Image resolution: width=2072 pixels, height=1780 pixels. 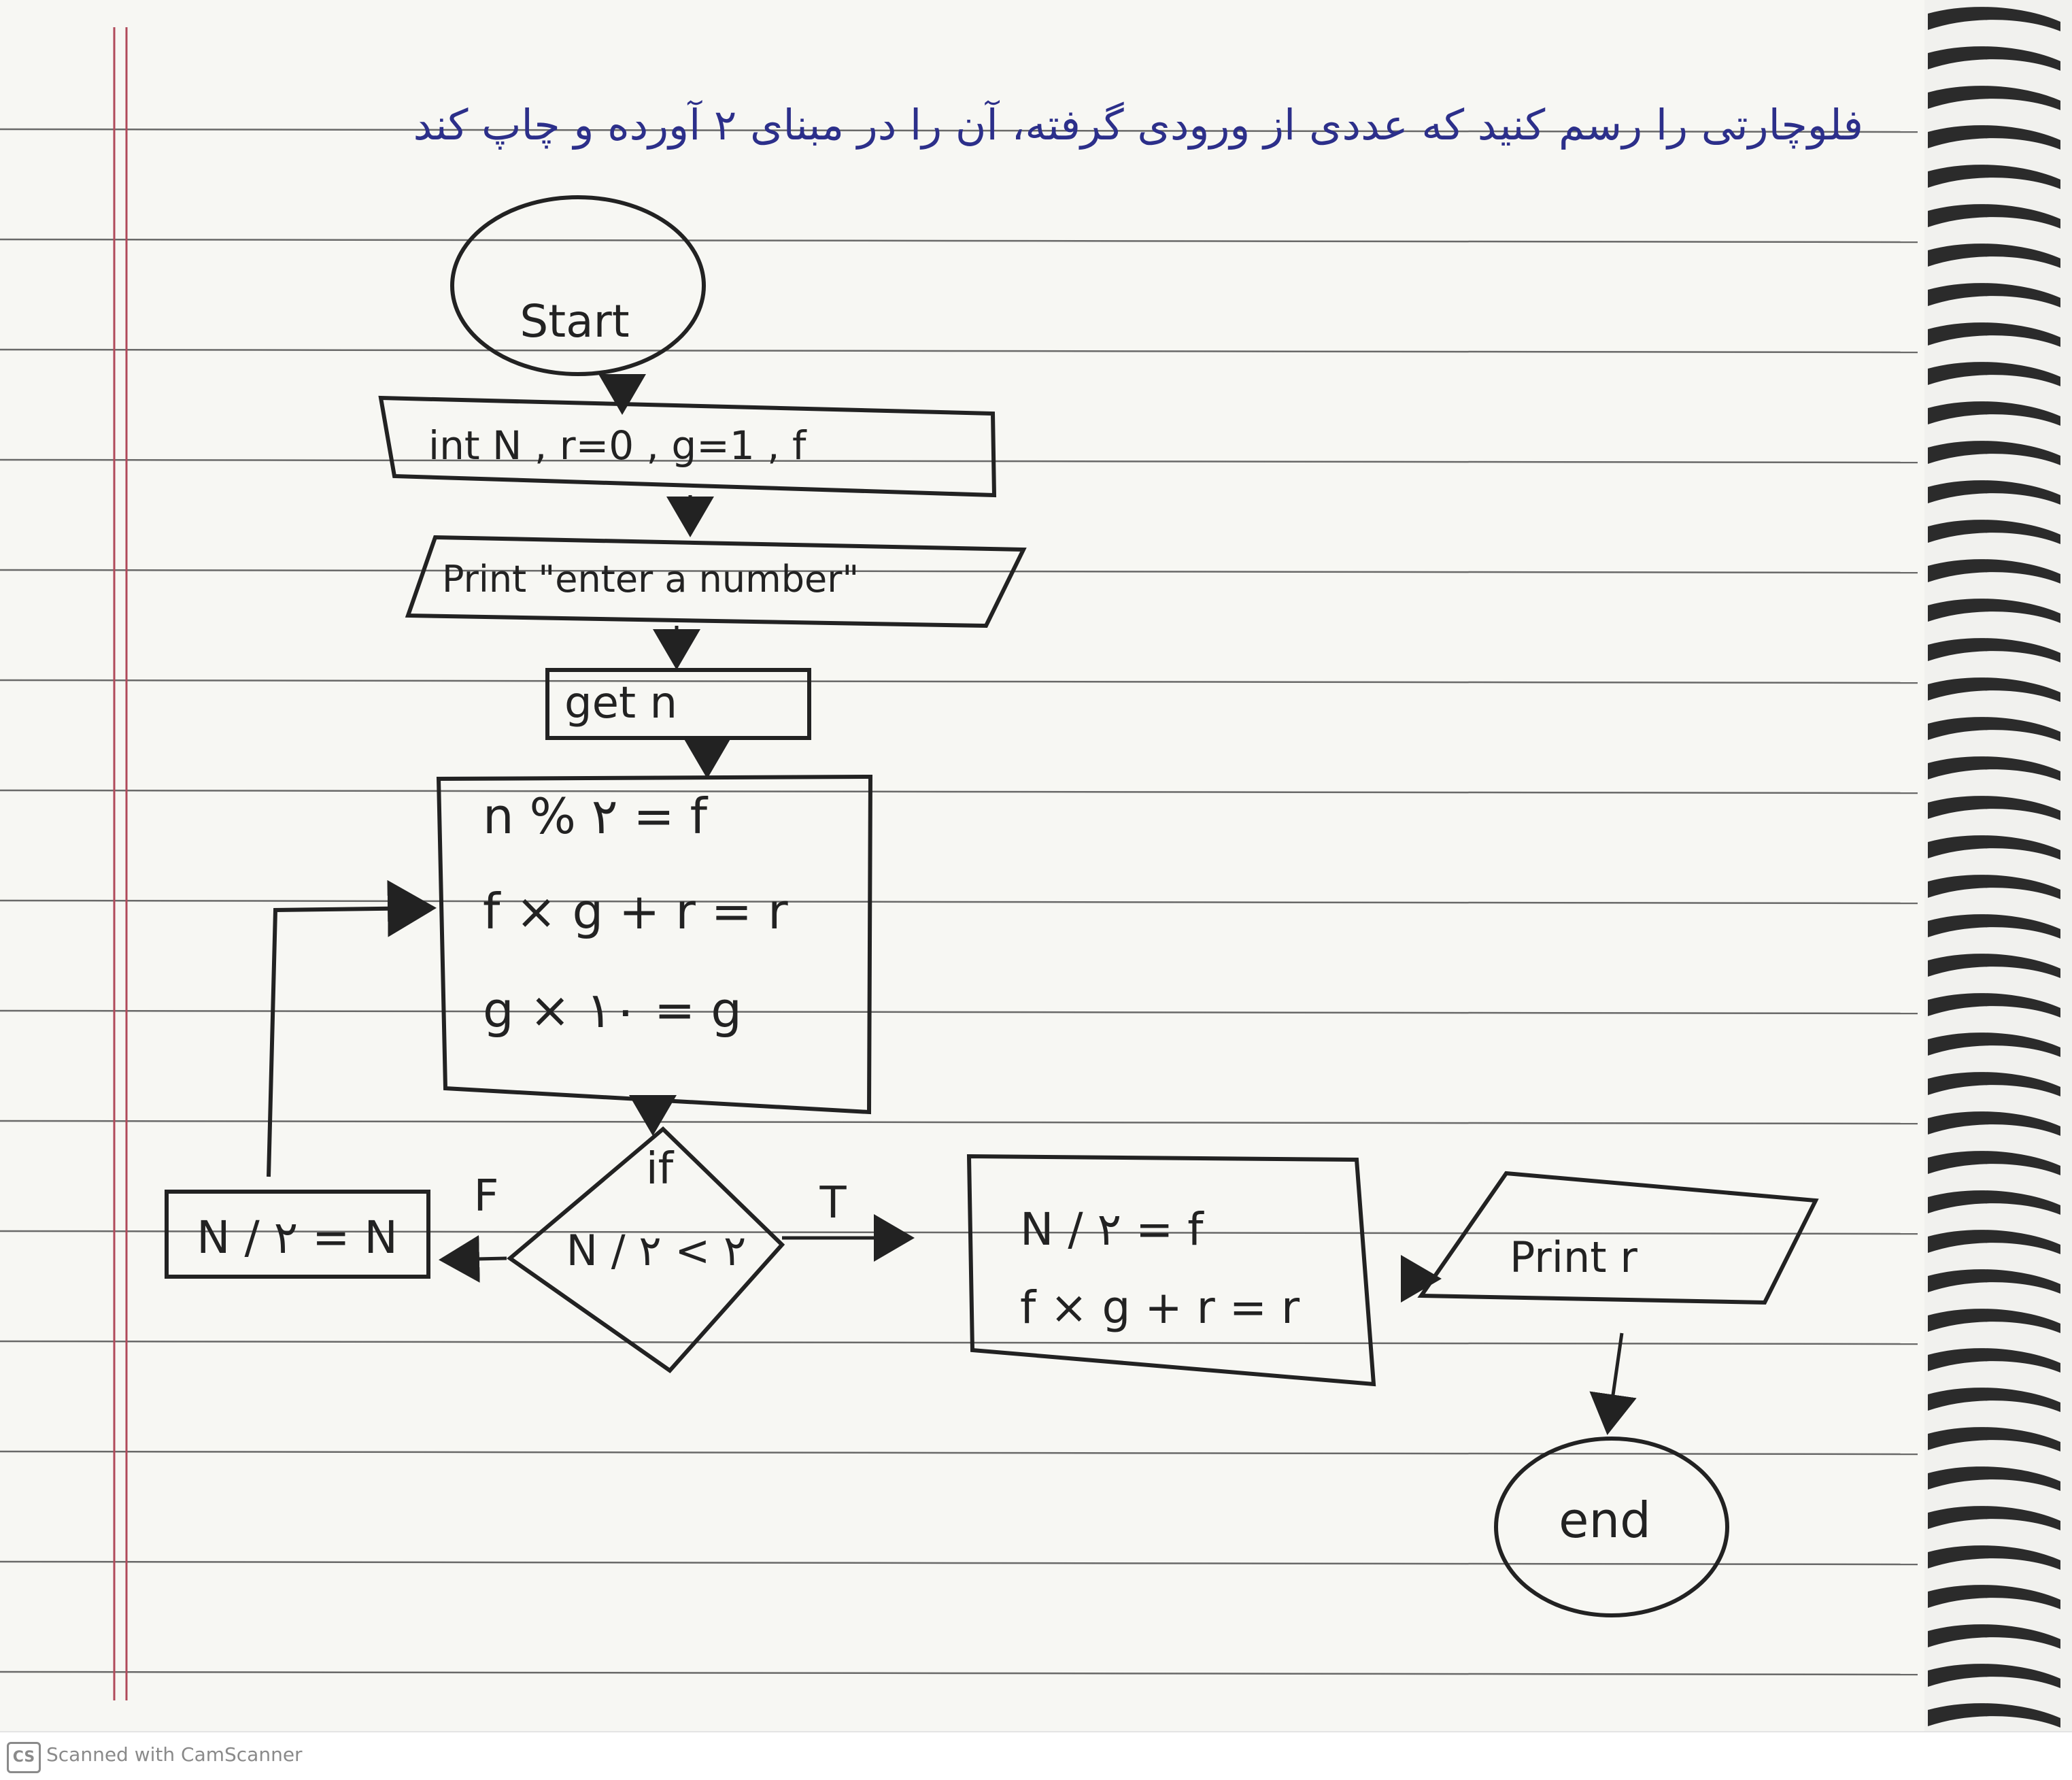 What do you see at coordinates (1171, 1270) in the screenshot?
I see `true-box` at bounding box center [1171, 1270].